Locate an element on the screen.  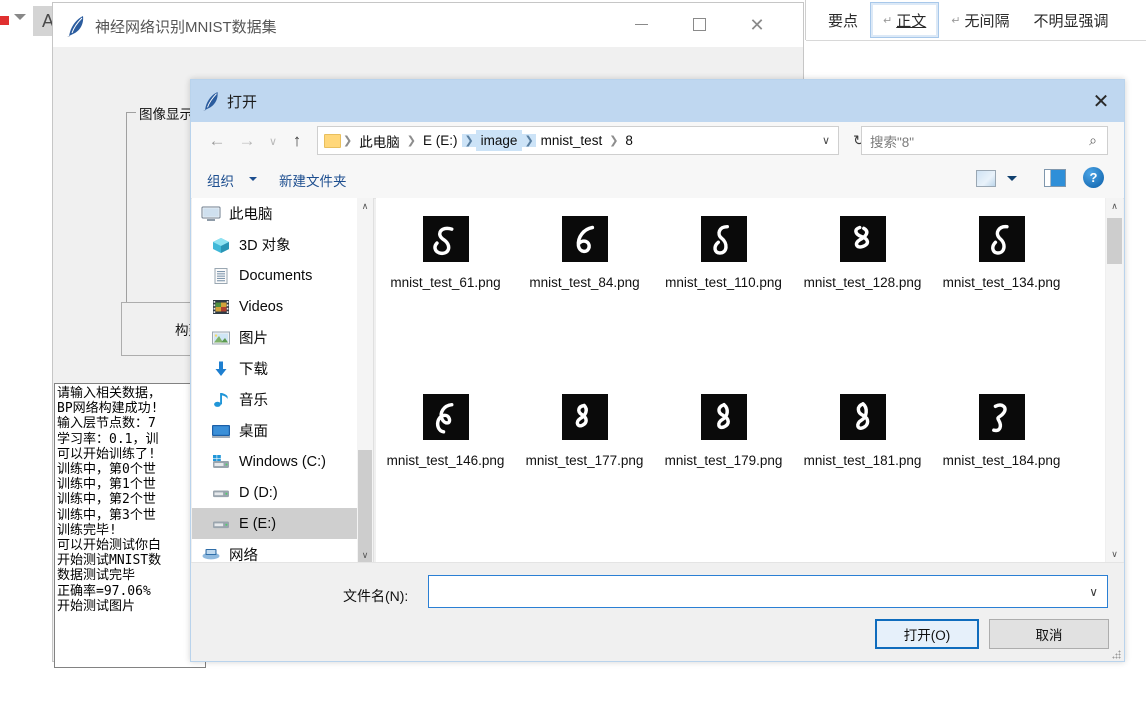
recent-locations-button: ∨ is located at coordinates (273, 141).